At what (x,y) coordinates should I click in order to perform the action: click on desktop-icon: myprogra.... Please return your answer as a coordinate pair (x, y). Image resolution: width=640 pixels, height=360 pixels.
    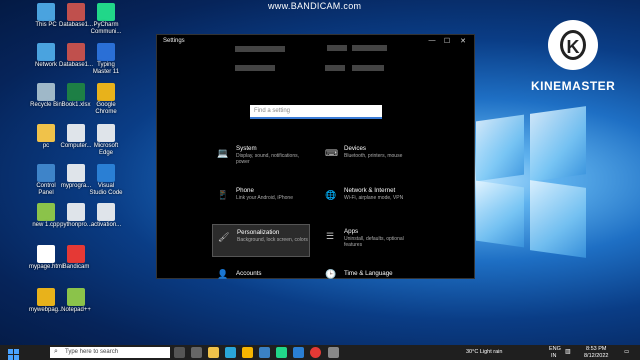
    Looking at the image, I should click on (76, 177).